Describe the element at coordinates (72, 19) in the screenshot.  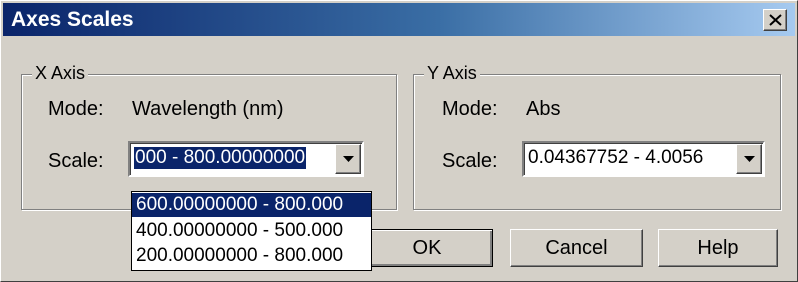
I see `window-title: Axes Scales` at that location.